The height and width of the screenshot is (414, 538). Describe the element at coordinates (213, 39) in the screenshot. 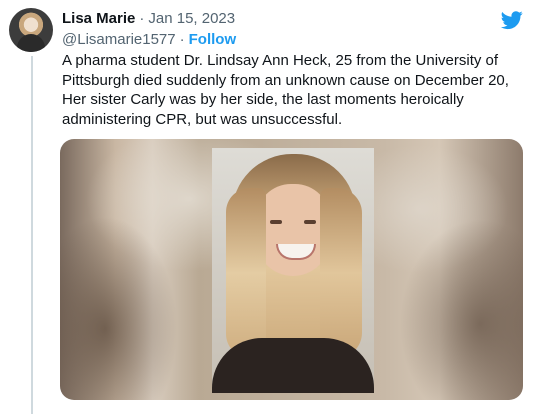

I see `follow-button: Follow` at that location.